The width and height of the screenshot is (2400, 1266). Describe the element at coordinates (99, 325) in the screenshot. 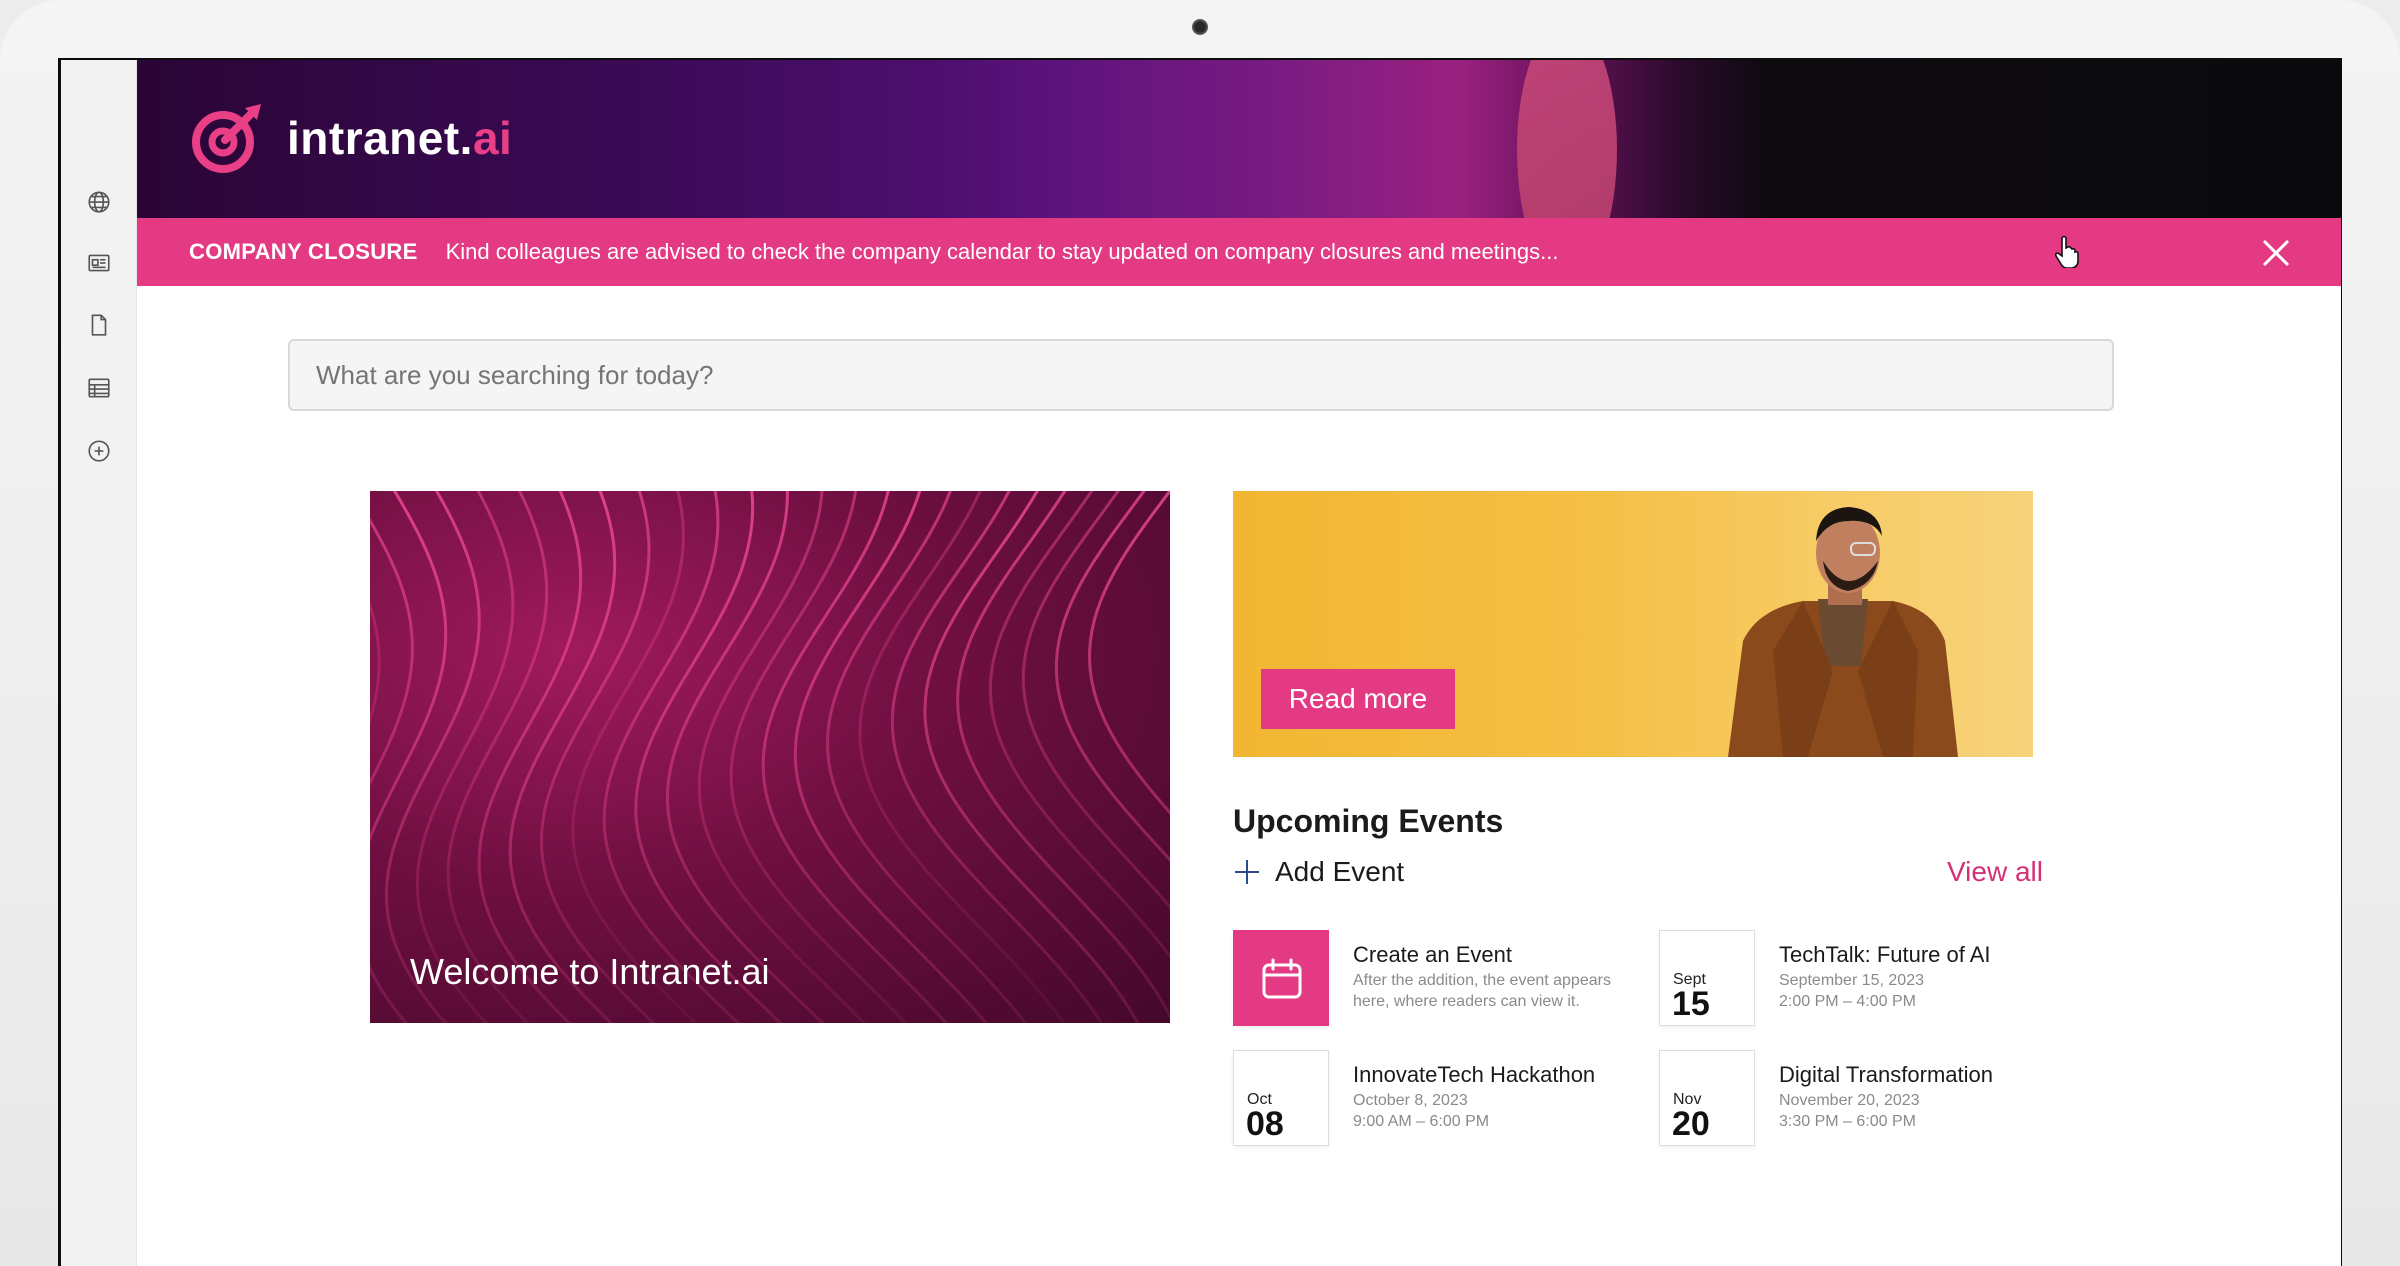

I see `document-icon` at that location.